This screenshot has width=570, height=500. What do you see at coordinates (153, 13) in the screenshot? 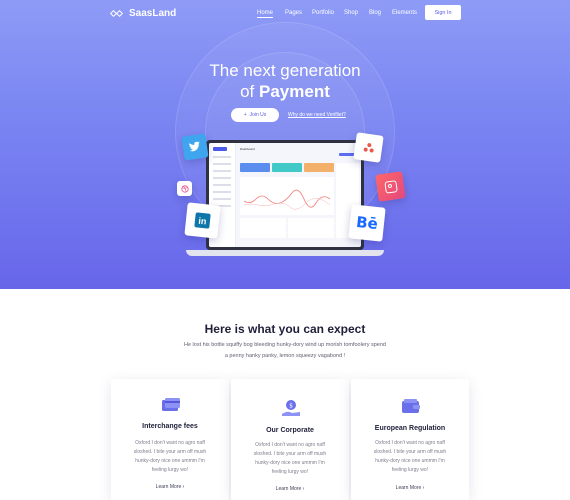
I see `brand-name: SaasLand` at bounding box center [153, 13].